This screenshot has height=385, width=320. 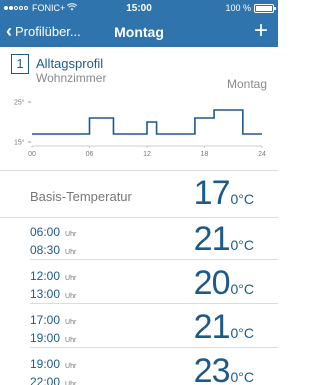 I want to click on period-start-time: 17:00, so click(x=45, y=320).